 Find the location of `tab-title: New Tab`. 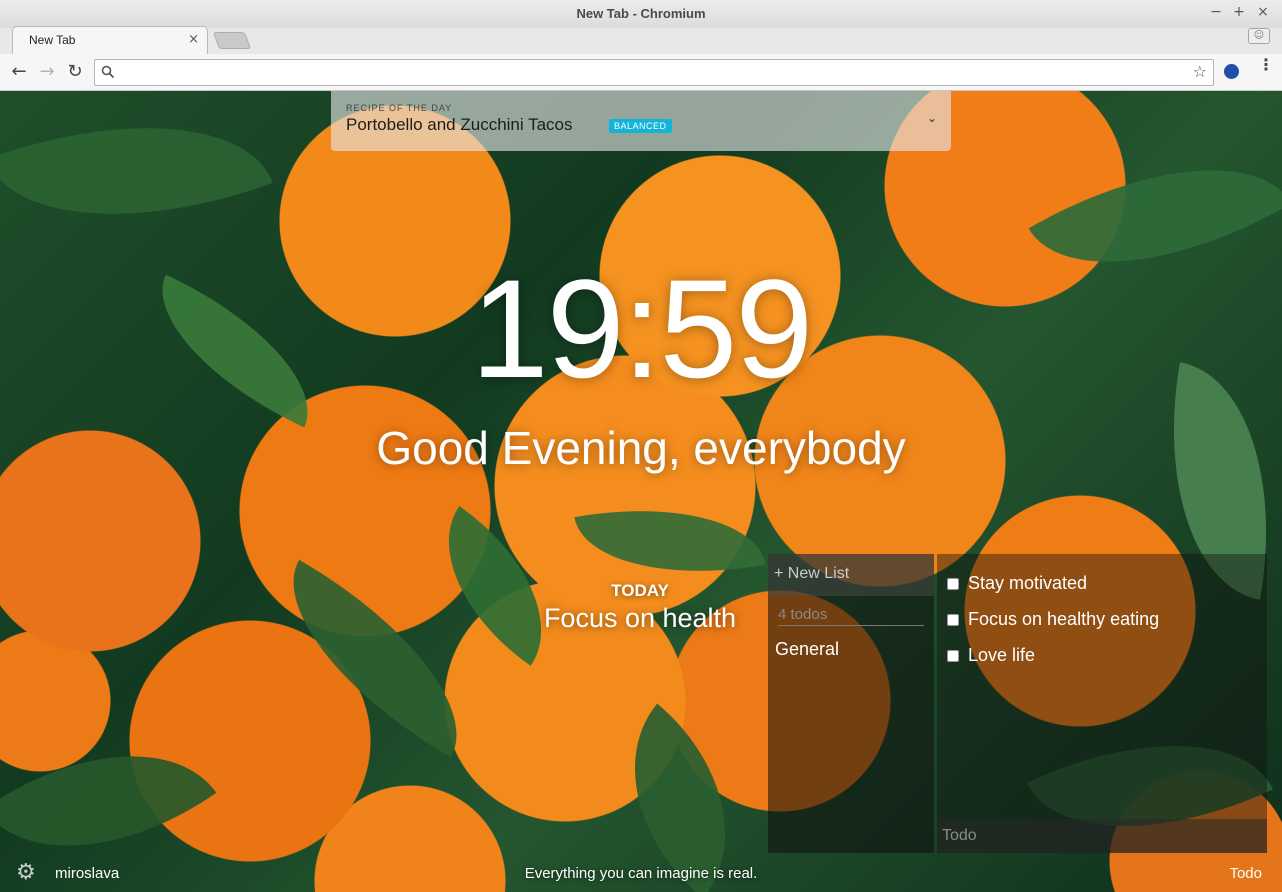

tab-title: New Tab is located at coordinates (52, 40).